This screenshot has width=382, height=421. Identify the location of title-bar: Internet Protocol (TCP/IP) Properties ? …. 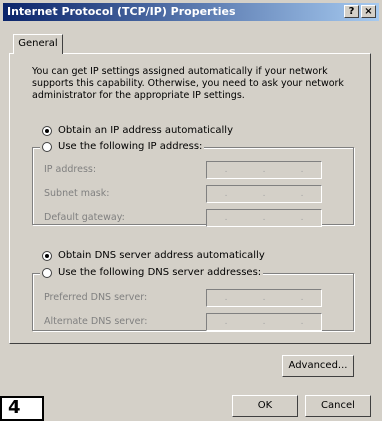
(191, 12).